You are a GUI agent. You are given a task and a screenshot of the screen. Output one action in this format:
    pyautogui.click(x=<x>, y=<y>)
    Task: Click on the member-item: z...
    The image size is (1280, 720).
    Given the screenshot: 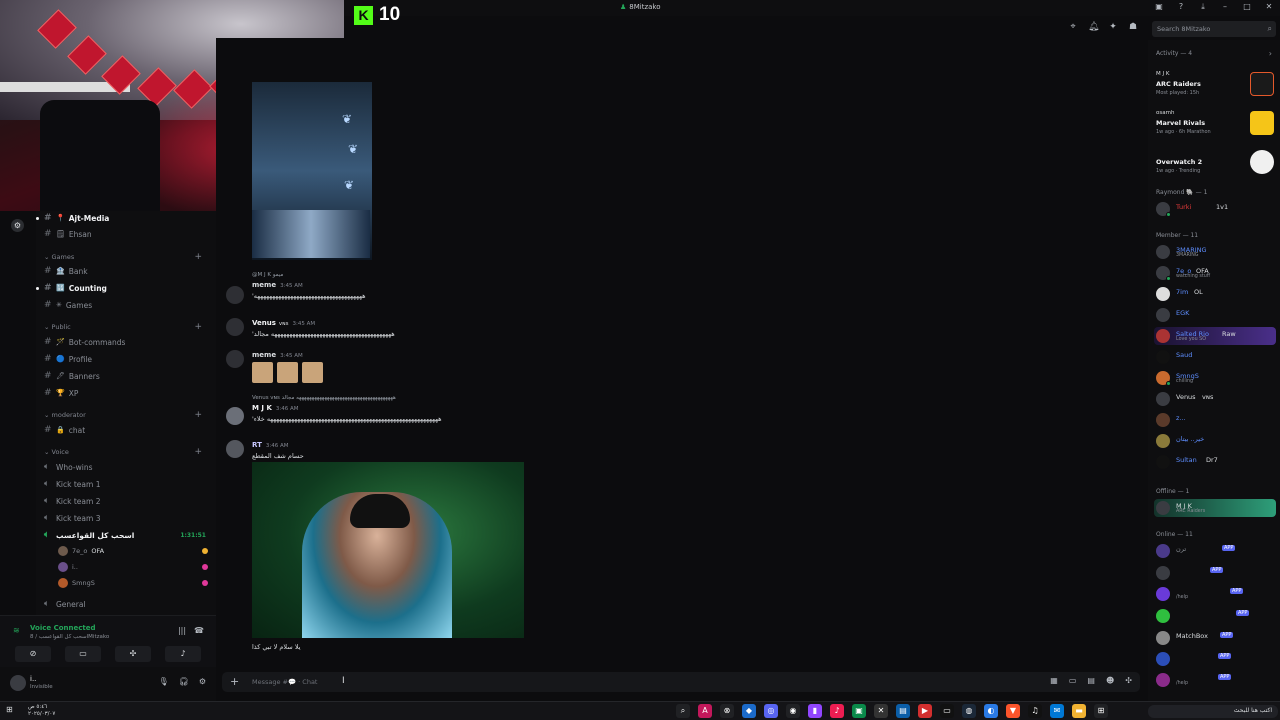 What is the action you would take?
    pyautogui.click(x=1215, y=420)
    